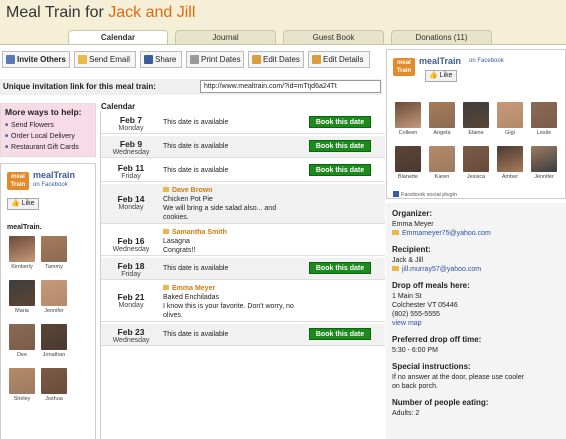 The width and height of the screenshot is (566, 439). I want to click on dropoff-time: 5:30 - 6:00 PM, so click(415, 350).